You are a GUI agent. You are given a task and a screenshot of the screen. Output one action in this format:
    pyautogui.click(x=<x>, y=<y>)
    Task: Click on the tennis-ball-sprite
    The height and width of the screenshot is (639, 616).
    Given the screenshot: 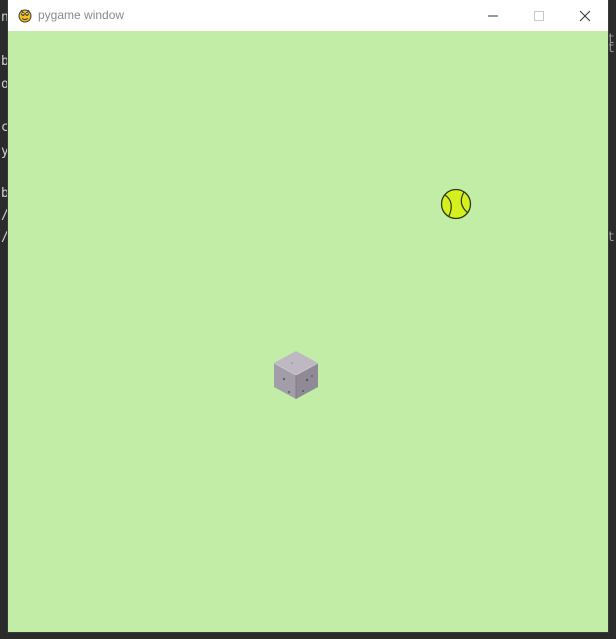 What is the action you would take?
    pyautogui.click(x=456, y=204)
    